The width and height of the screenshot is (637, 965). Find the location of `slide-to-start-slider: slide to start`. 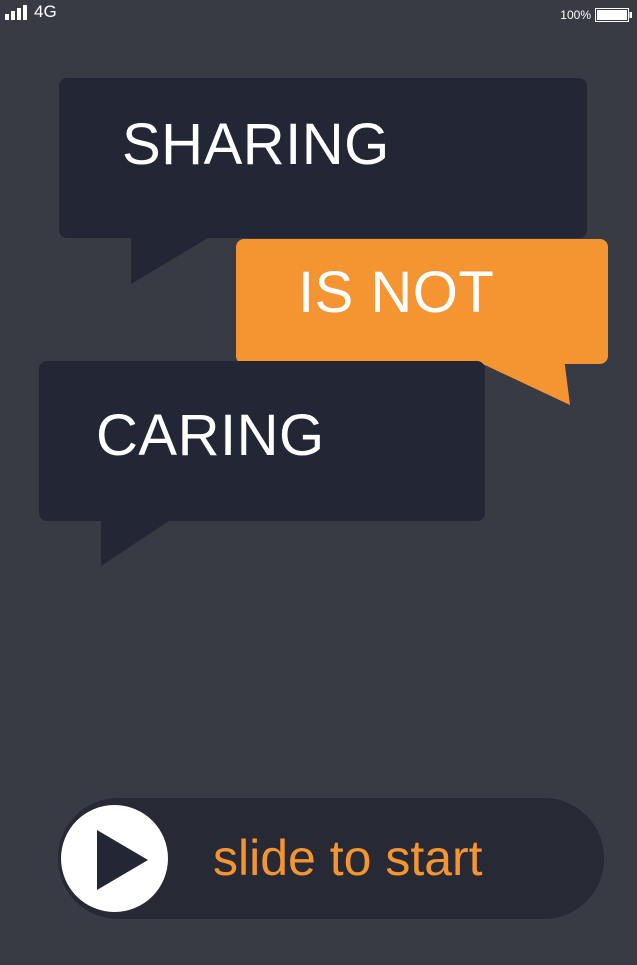

slide-to-start-slider: slide to start is located at coordinates (331, 858).